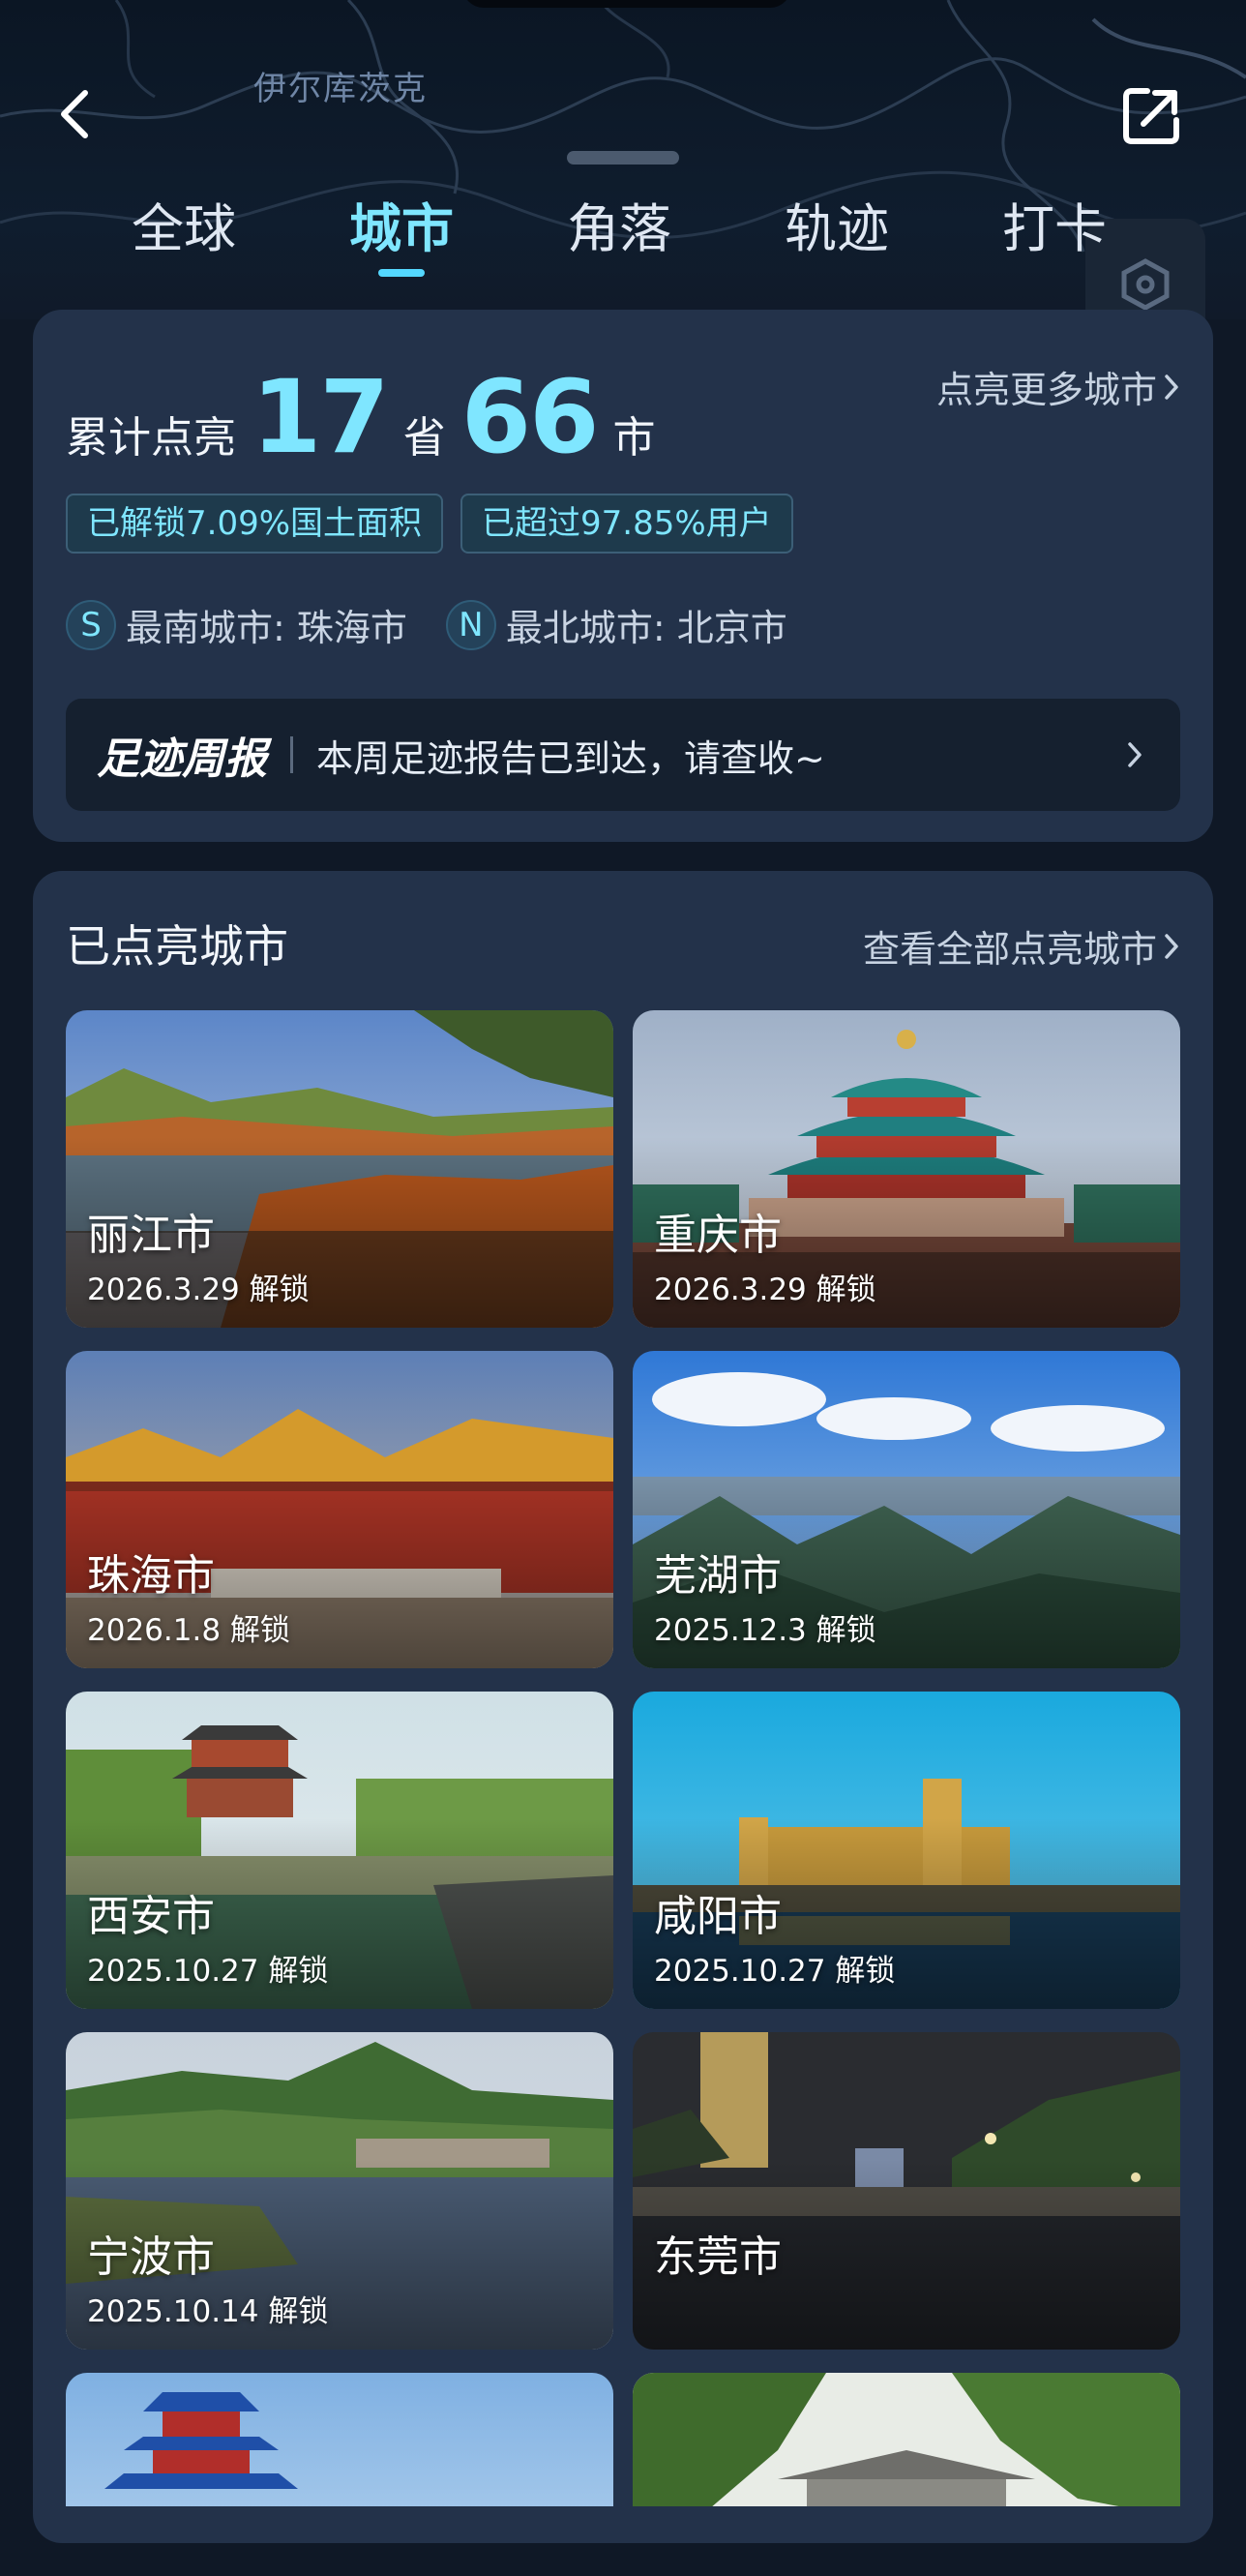 The width and height of the screenshot is (1246, 2576). Describe the element at coordinates (291, 754) in the screenshot. I see `divider` at that location.